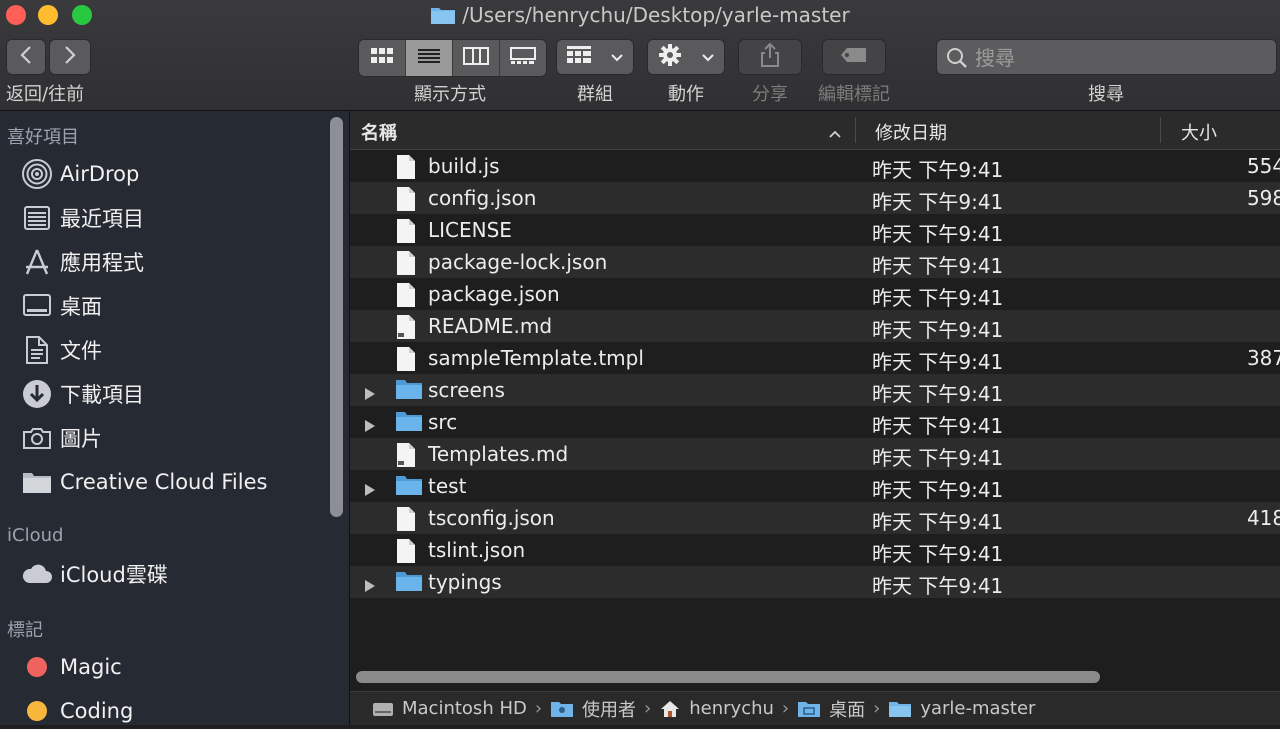  Describe the element at coordinates (1120, 58) in the screenshot. I see `search-input` at that location.